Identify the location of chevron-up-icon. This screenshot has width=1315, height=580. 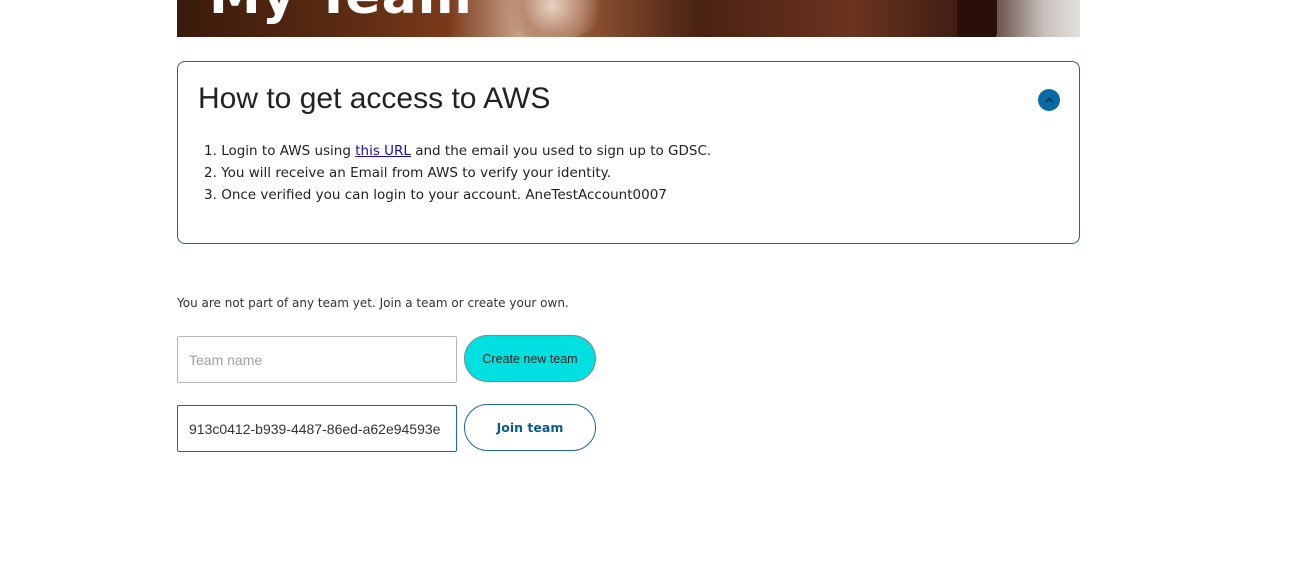
(1049, 100).